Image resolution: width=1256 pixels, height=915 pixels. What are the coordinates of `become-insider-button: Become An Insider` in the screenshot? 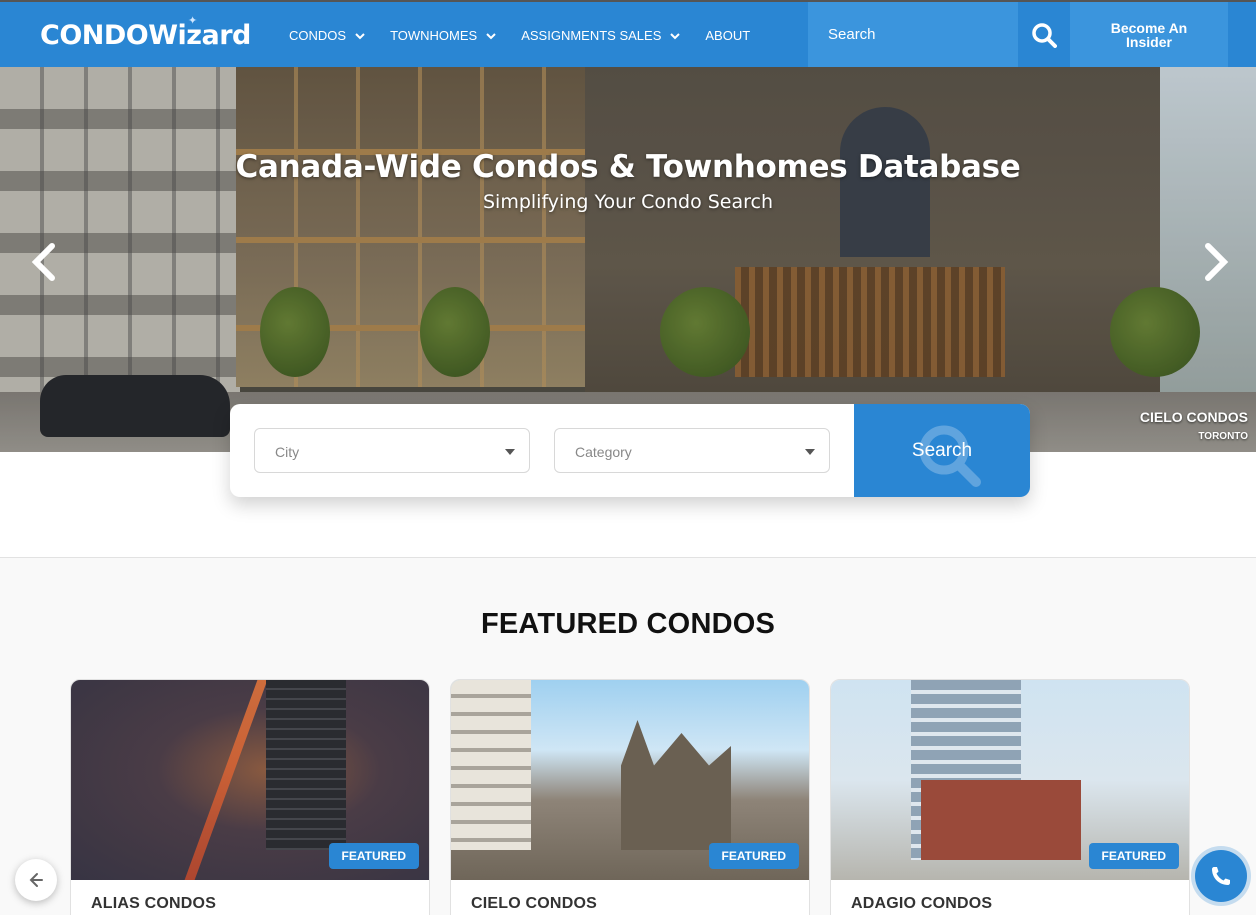 It's located at (1149, 34).